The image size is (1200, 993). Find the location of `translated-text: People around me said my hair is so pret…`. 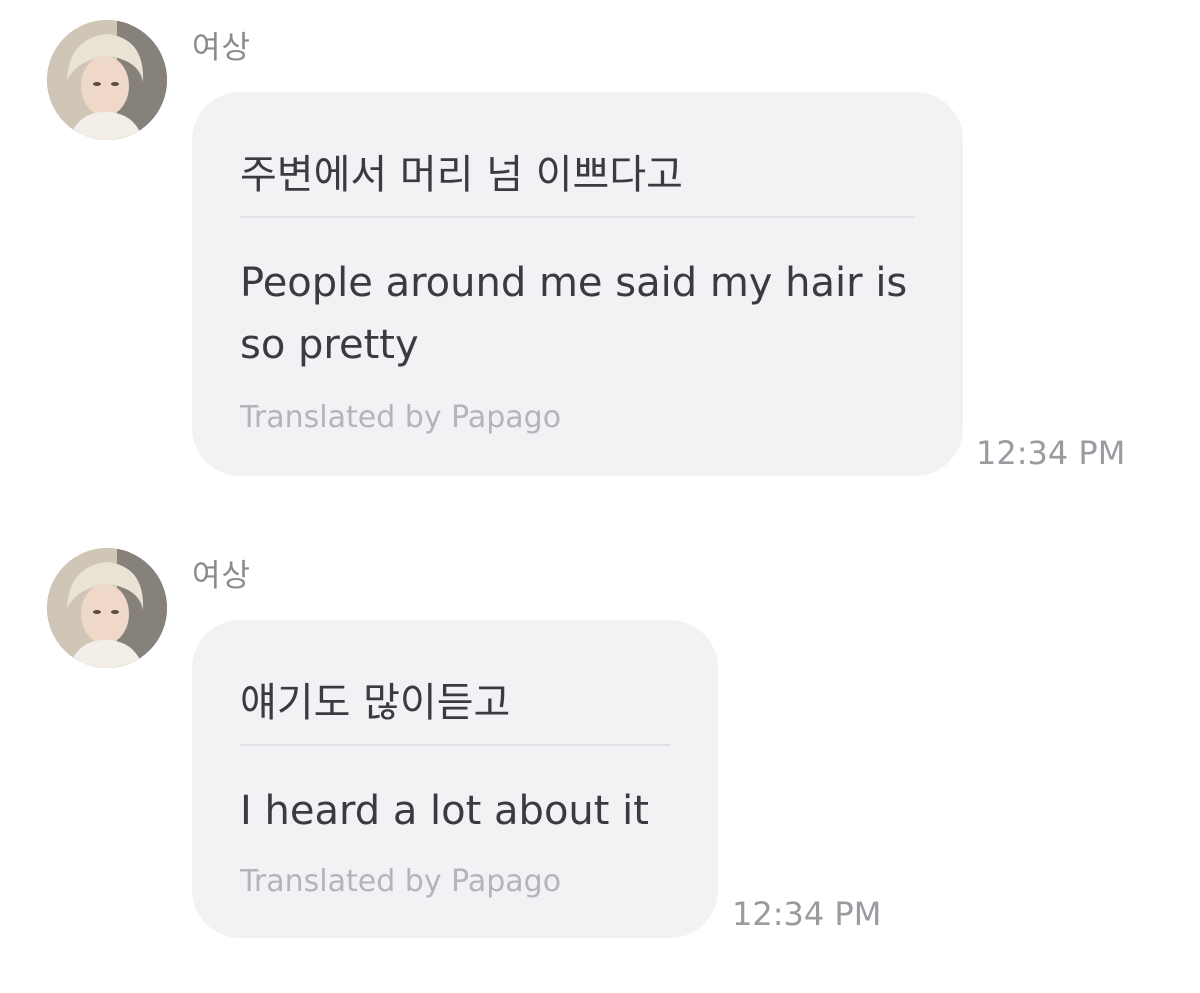

translated-text: People around me said my hair is so pret… is located at coordinates (574, 314).